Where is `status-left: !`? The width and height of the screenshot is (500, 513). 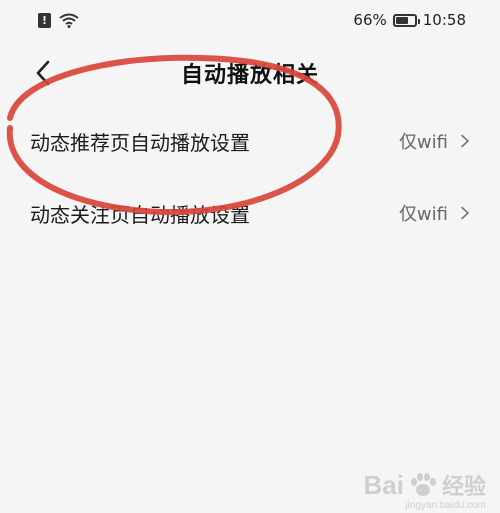
status-left: ! is located at coordinates (58, 20).